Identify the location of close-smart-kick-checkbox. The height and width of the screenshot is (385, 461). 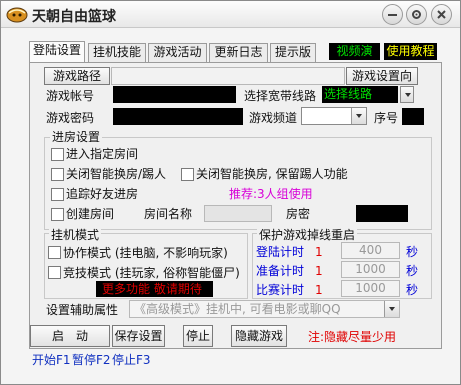
(57, 174).